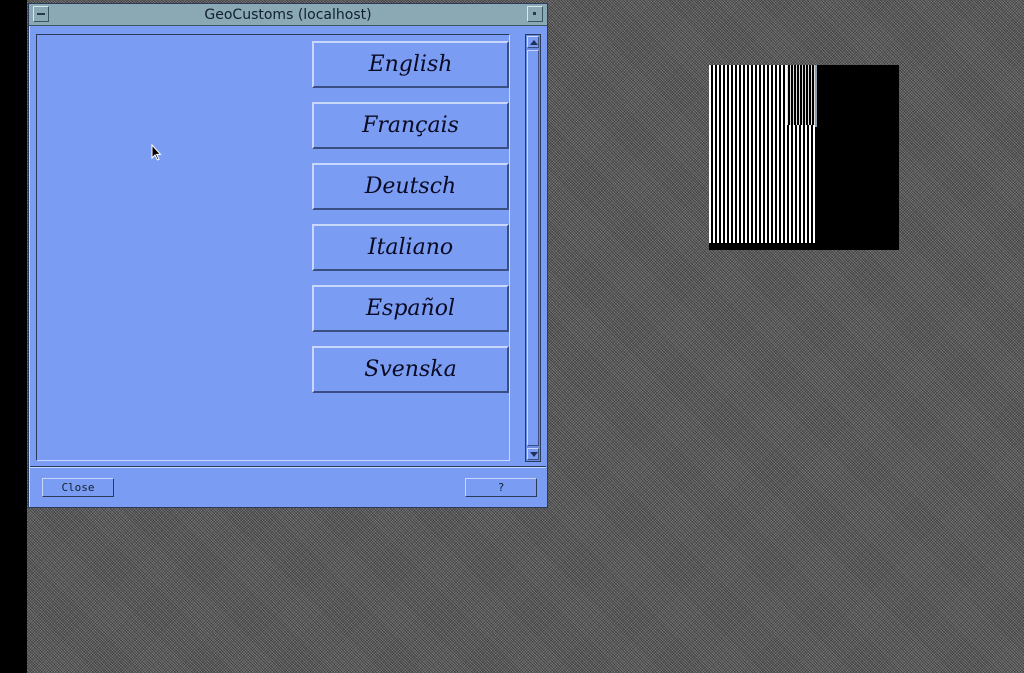 The height and width of the screenshot is (673, 1024). What do you see at coordinates (410, 186) in the screenshot?
I see `language-button-deutsch: Deutsch` at bounding box center [410, 186].